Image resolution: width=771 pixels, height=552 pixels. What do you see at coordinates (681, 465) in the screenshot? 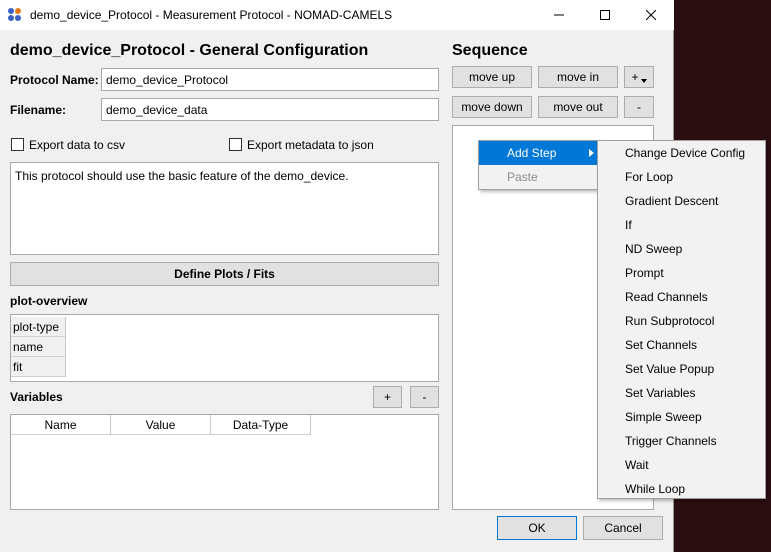
I see `submenu-item-wait: Wait` at bounding box center [681, 465].